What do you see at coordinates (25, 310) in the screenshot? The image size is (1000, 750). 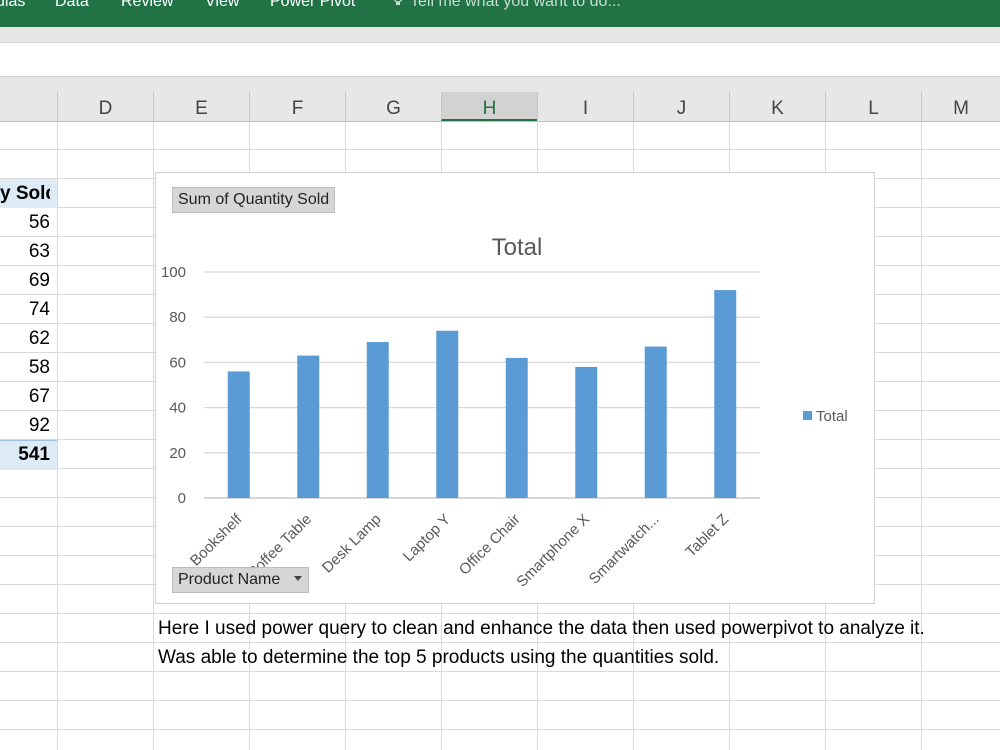 I see `pivot-value: 74` at bounding box center [25, 310].